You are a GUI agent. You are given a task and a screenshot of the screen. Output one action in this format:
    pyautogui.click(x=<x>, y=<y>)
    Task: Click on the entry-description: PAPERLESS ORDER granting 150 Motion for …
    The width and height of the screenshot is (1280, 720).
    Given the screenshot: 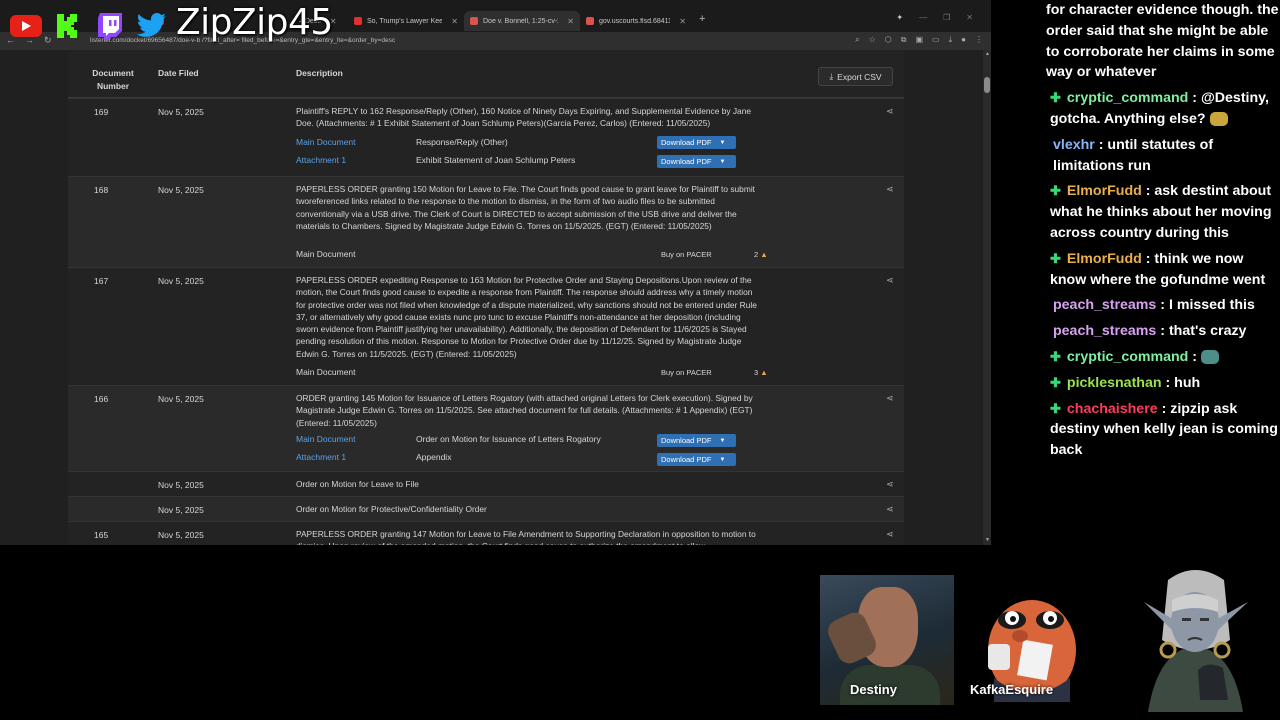 What is the action you would take?
    pyautogui.click(x=526, y=207)
    